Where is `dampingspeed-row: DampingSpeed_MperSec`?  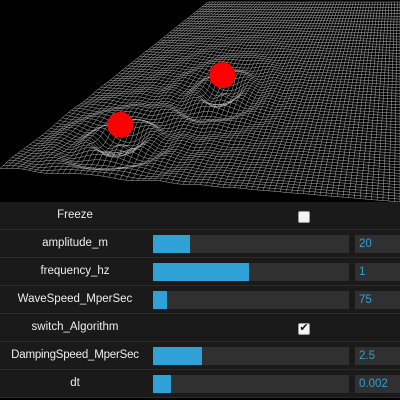 dampingspeed-row: DampingSpeed_MperSec is located at coordinates (200, 356).